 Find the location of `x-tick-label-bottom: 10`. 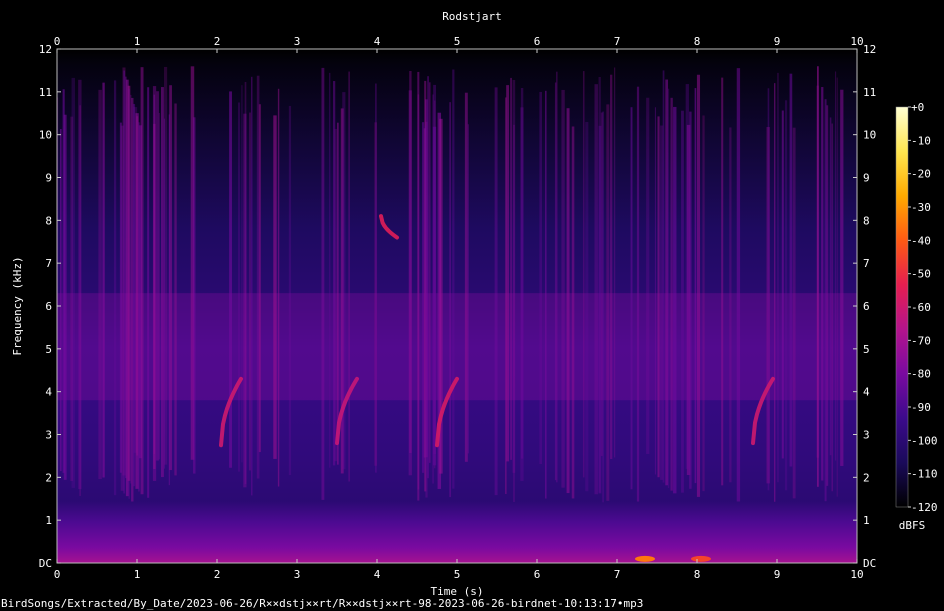

x-tick-label-bottom: 10 is located at coordinates (856, 574).